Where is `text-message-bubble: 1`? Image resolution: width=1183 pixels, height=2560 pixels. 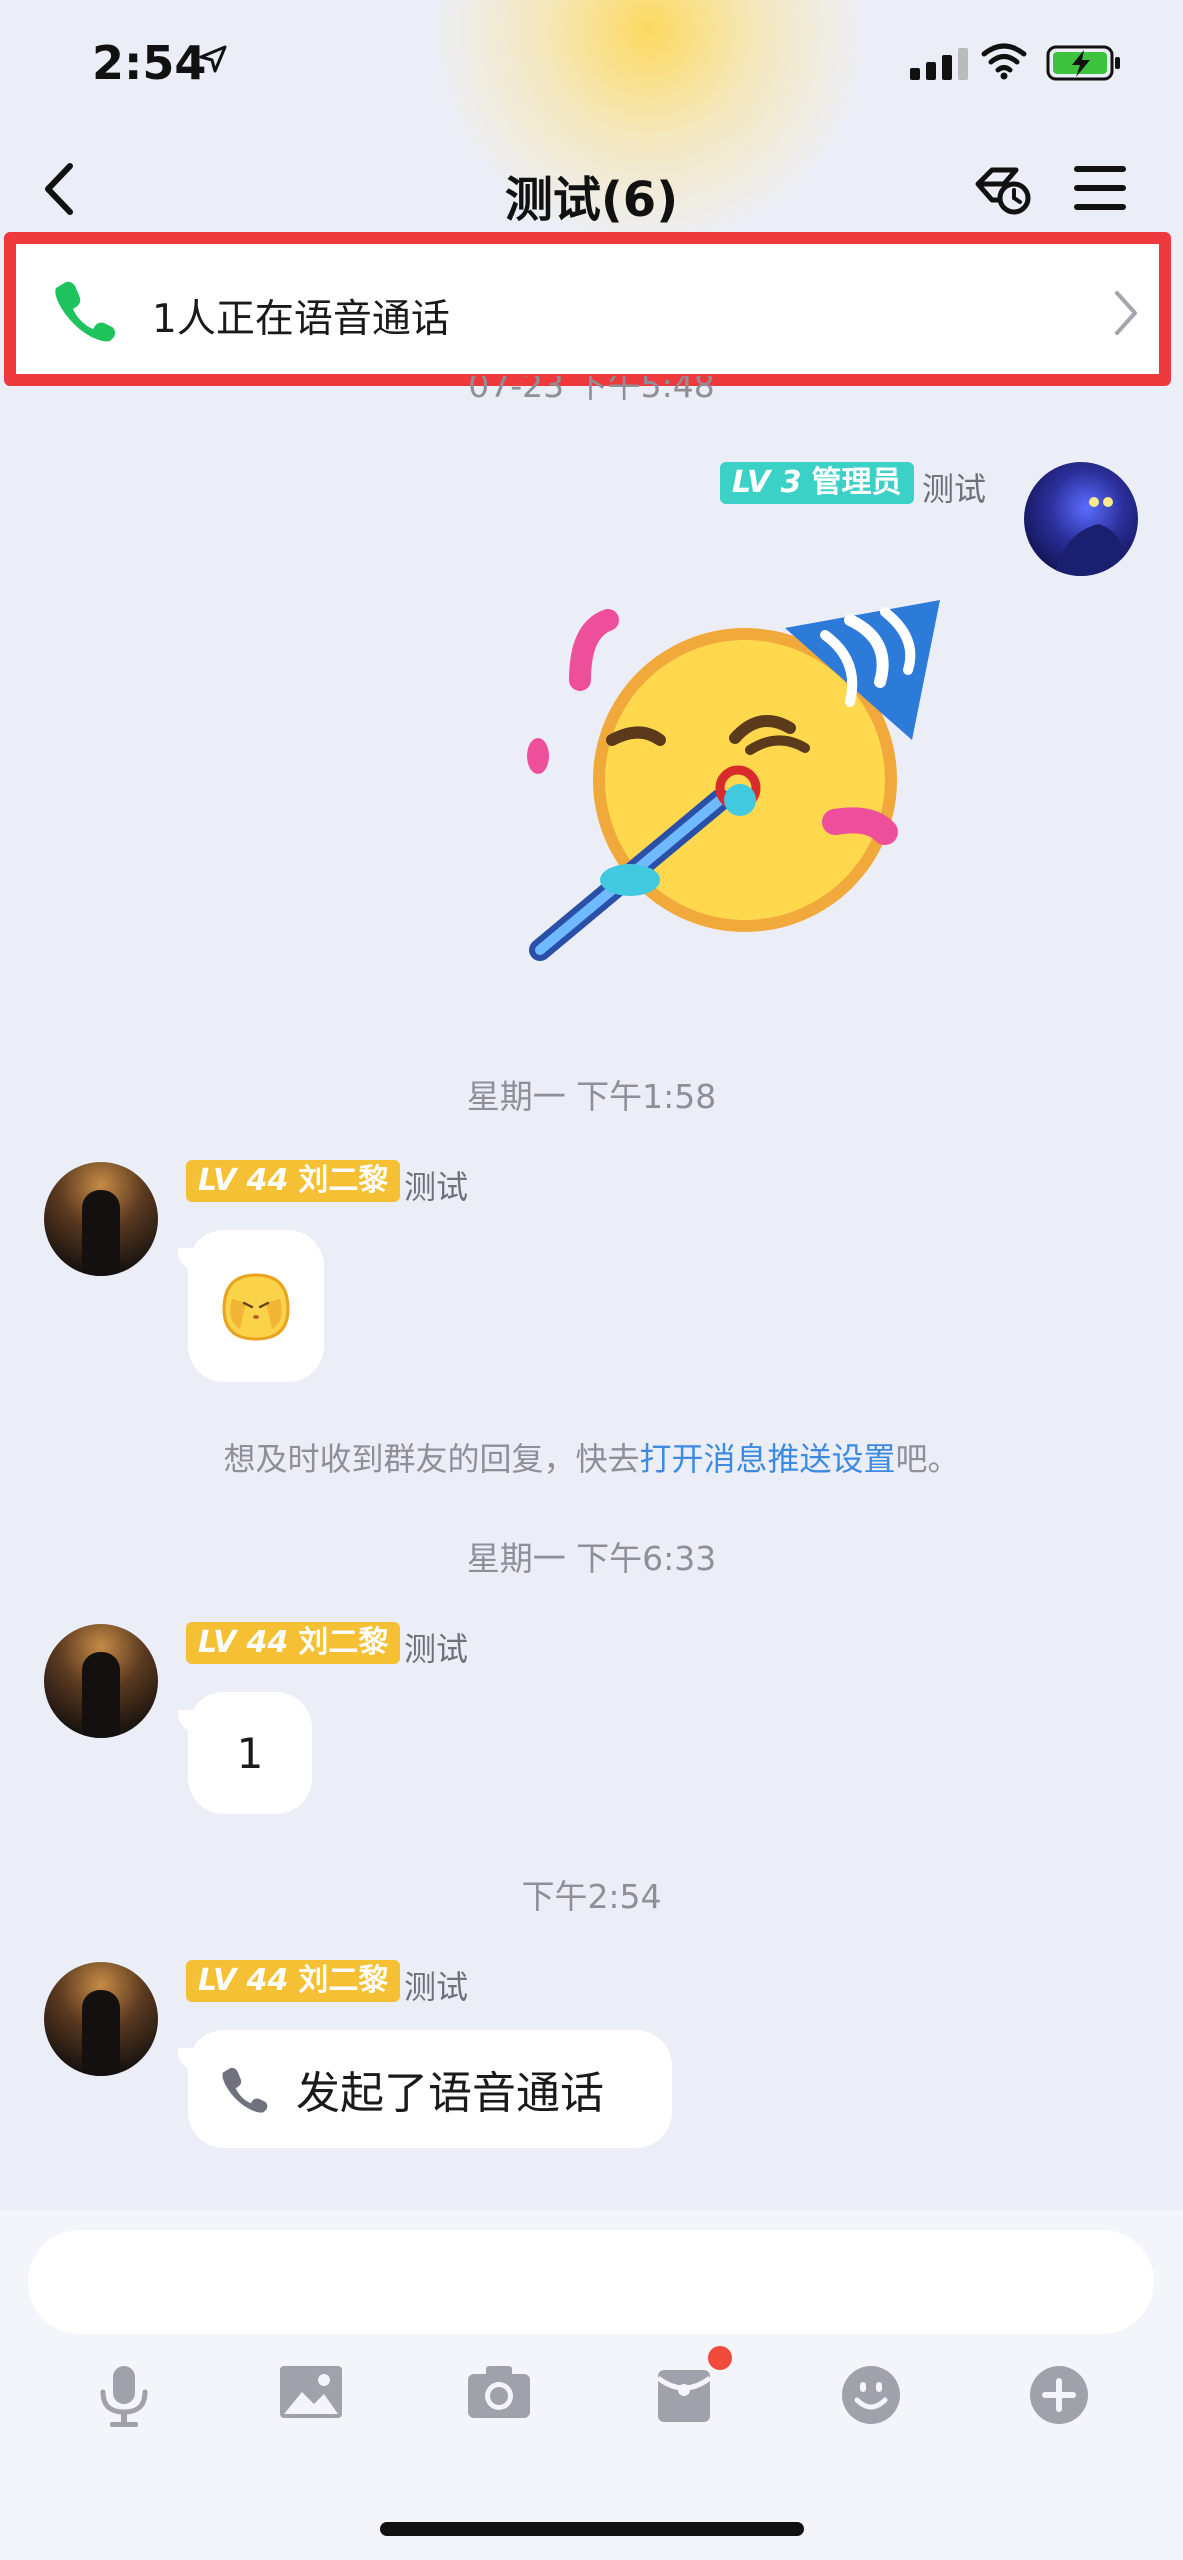
text-message-bubble: 1 is located at coordinates (245, 1753).